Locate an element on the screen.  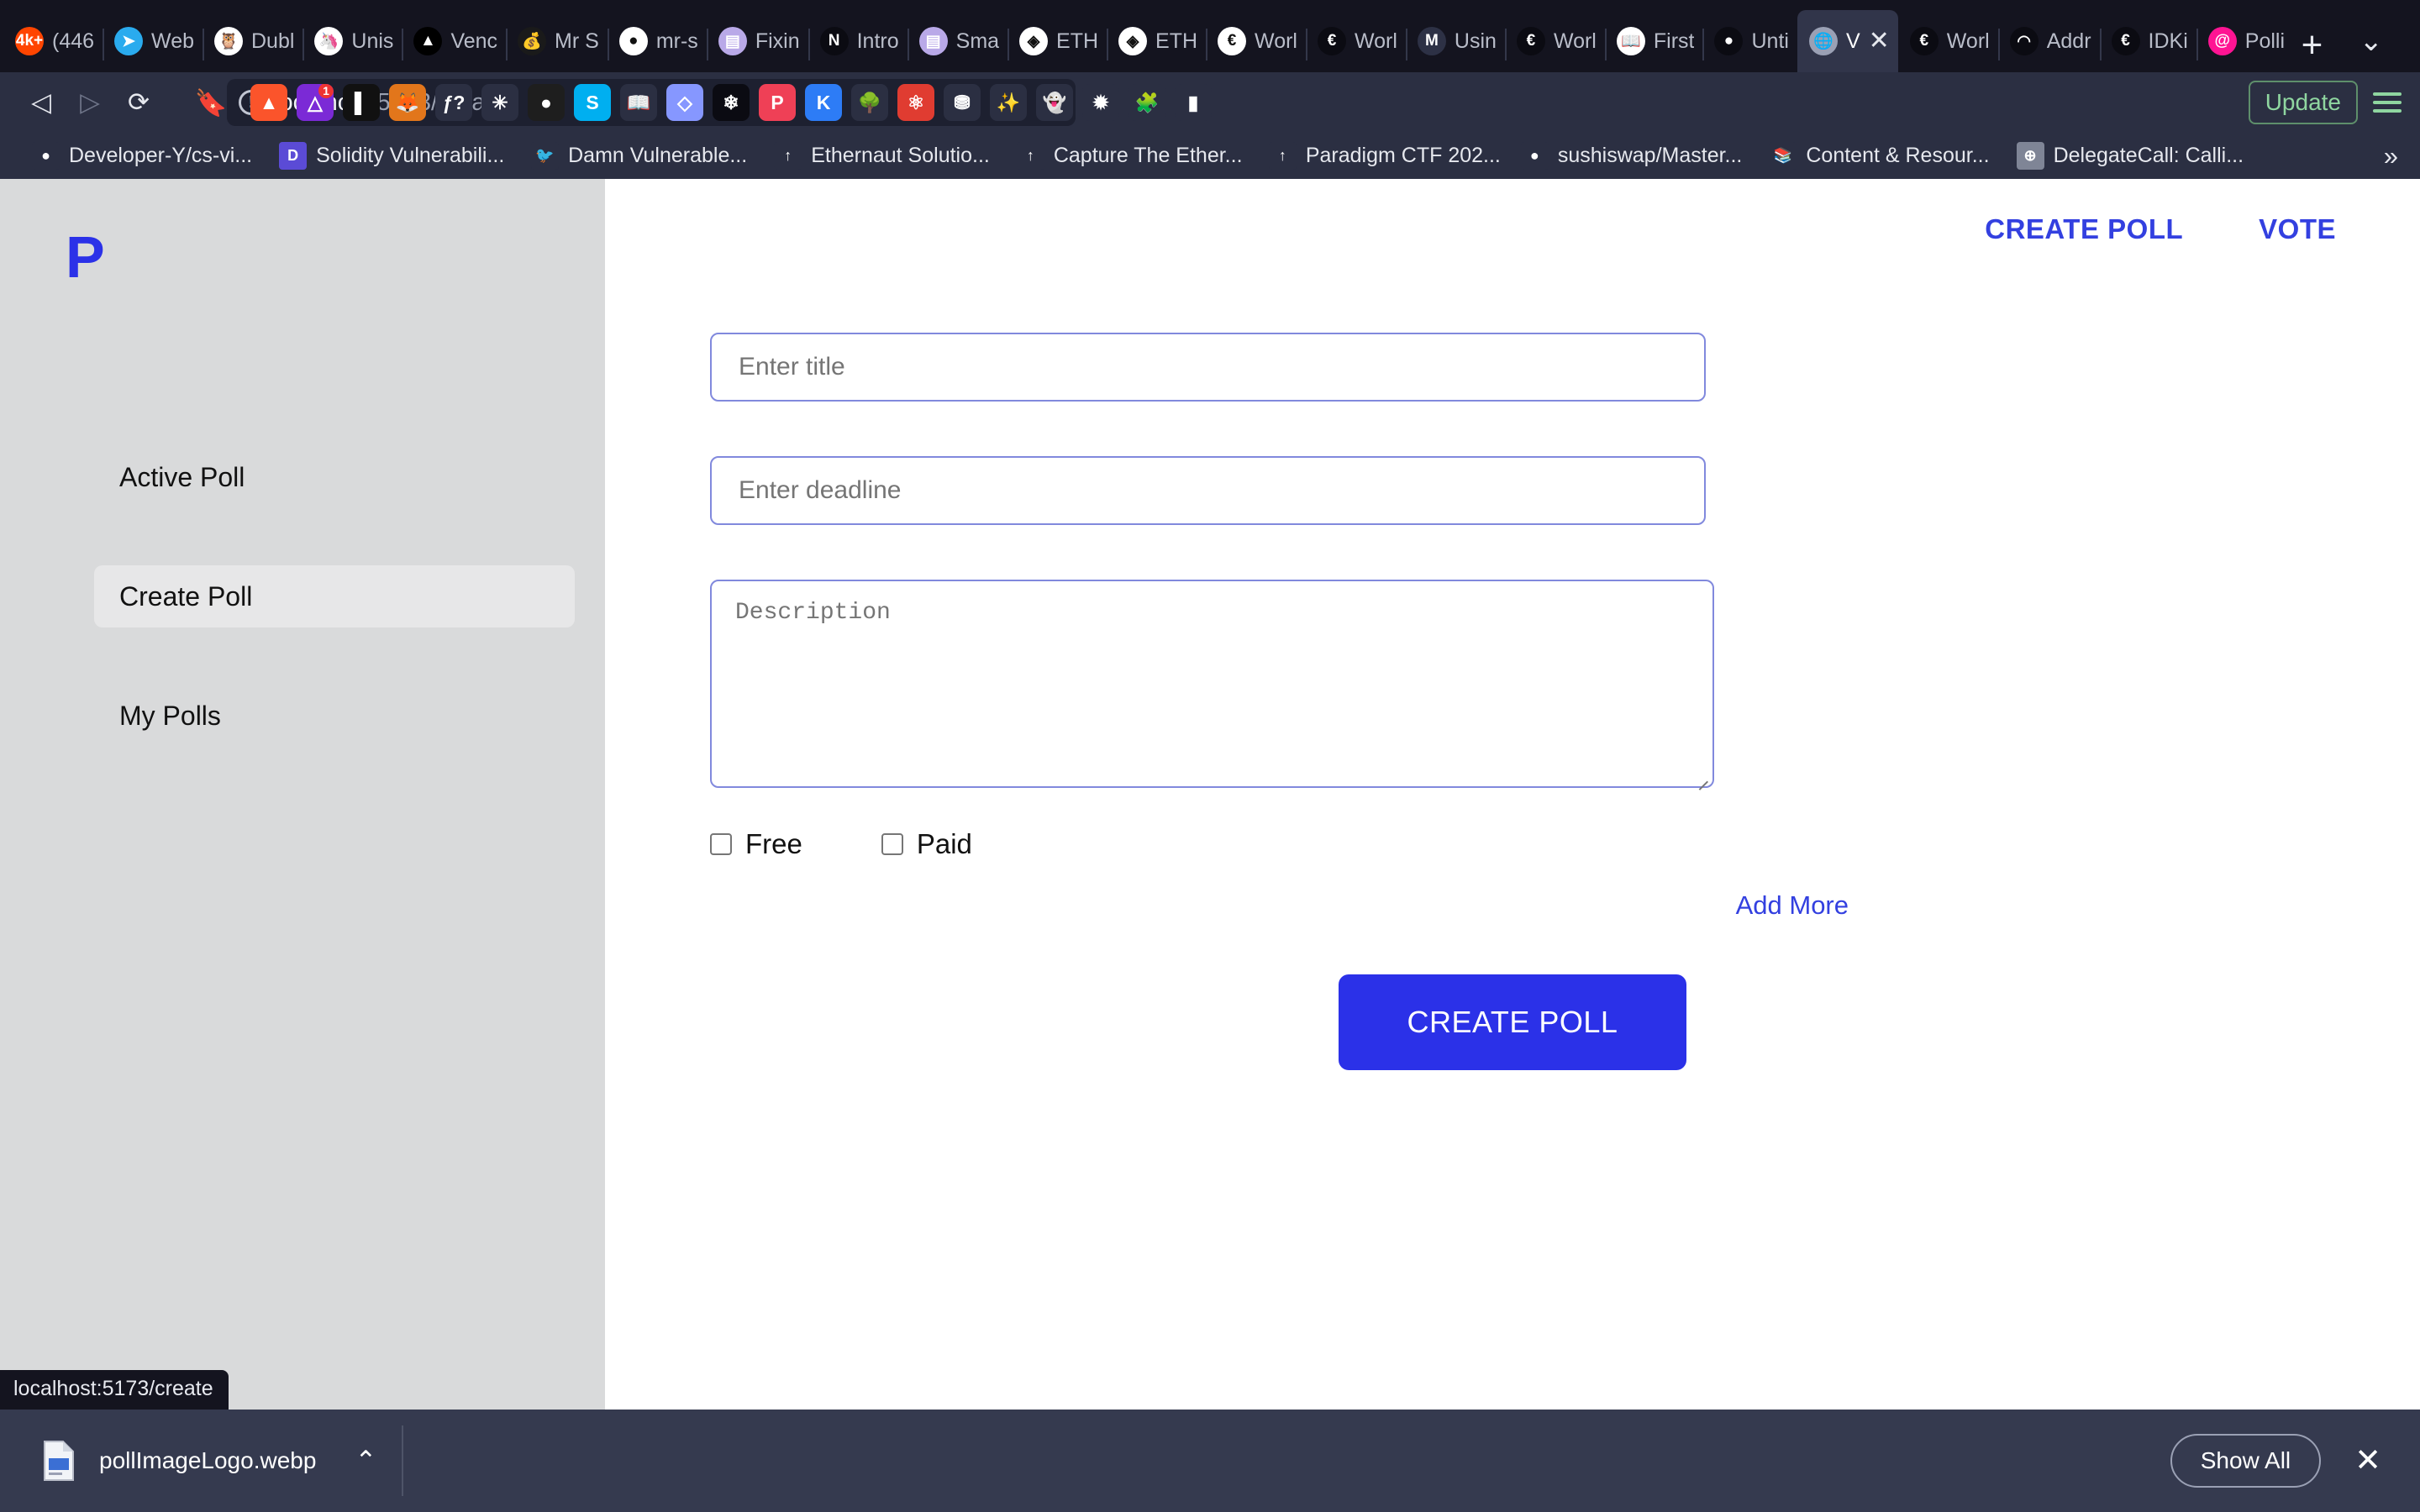
tab-search-chevron-down-icon: ⌄ is located at coordinates (2372, 41).